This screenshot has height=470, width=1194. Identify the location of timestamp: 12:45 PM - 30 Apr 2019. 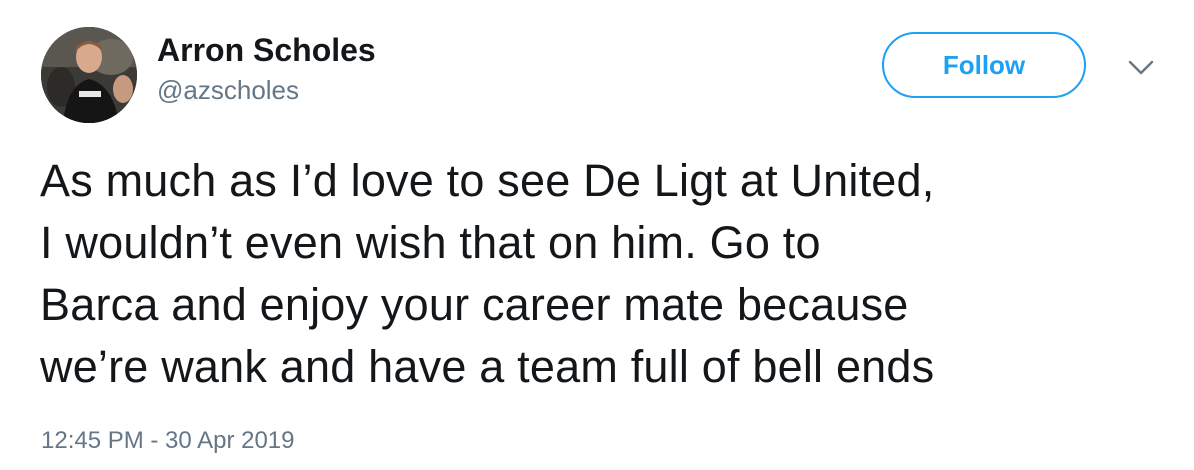
(168, 441).